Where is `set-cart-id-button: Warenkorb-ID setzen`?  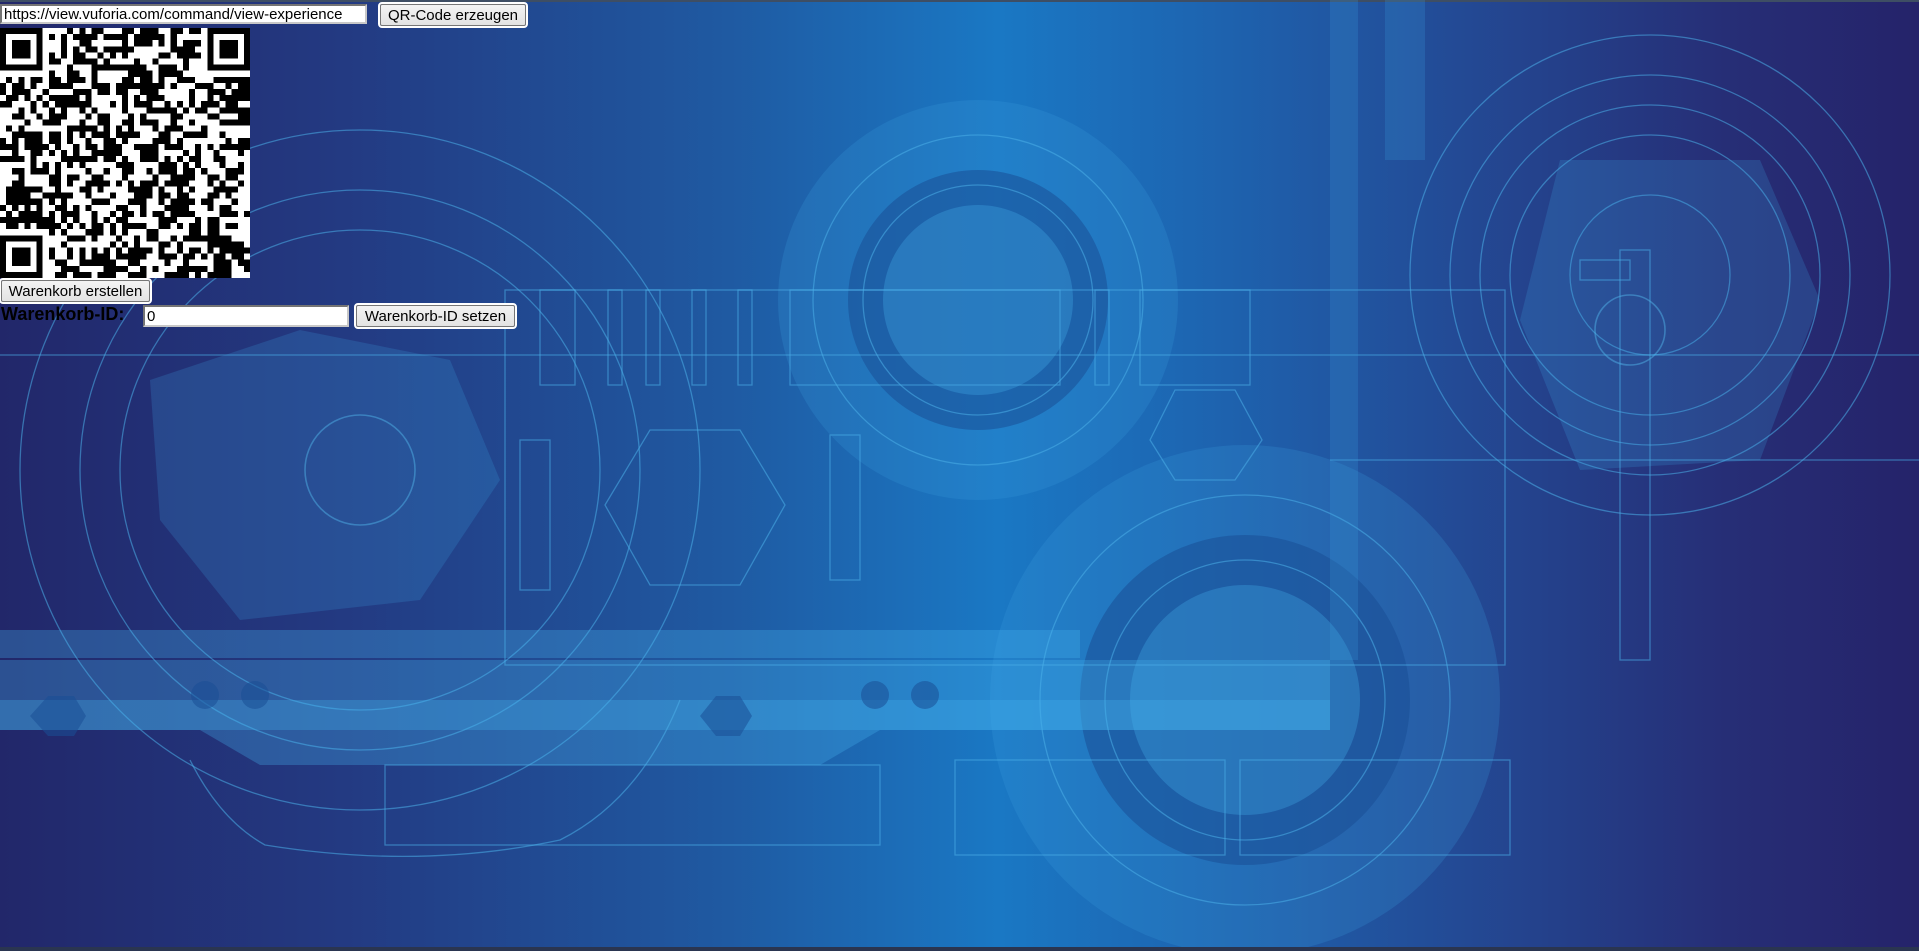 set-cart-id-button: Warenkorb-ID setzen is located at coordinates (435, 316).